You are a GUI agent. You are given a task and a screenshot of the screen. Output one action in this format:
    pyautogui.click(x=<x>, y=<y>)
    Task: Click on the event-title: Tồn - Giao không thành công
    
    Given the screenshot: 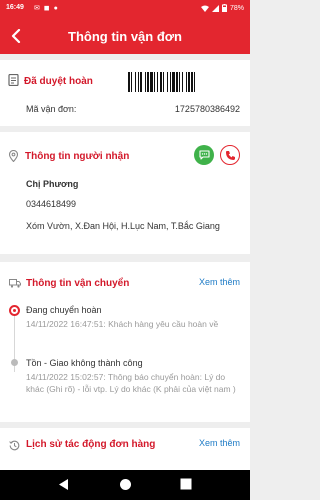 What is the action you would take?
    pyautogui.click(x=84, y=363)
    